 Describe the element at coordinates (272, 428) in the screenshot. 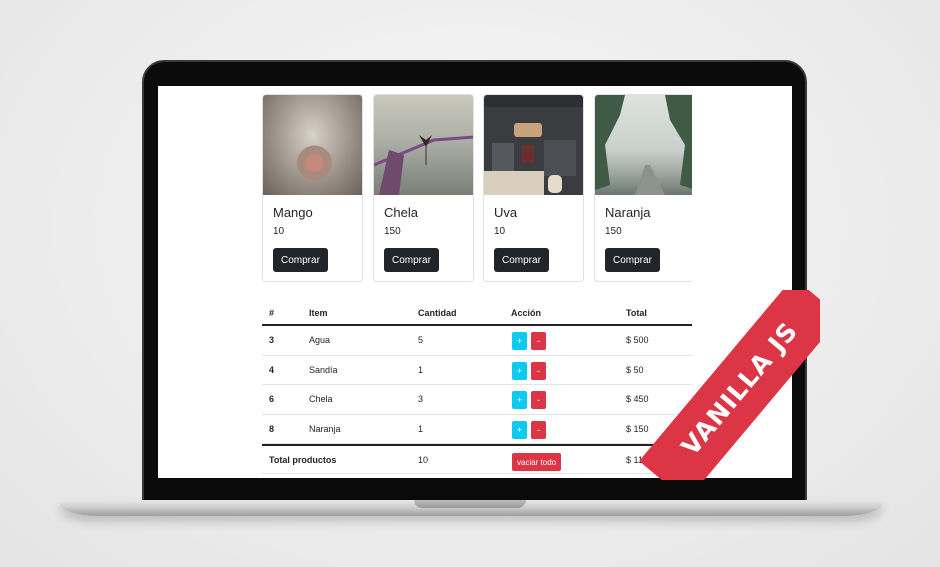

I see `row-id: 8` at that location.